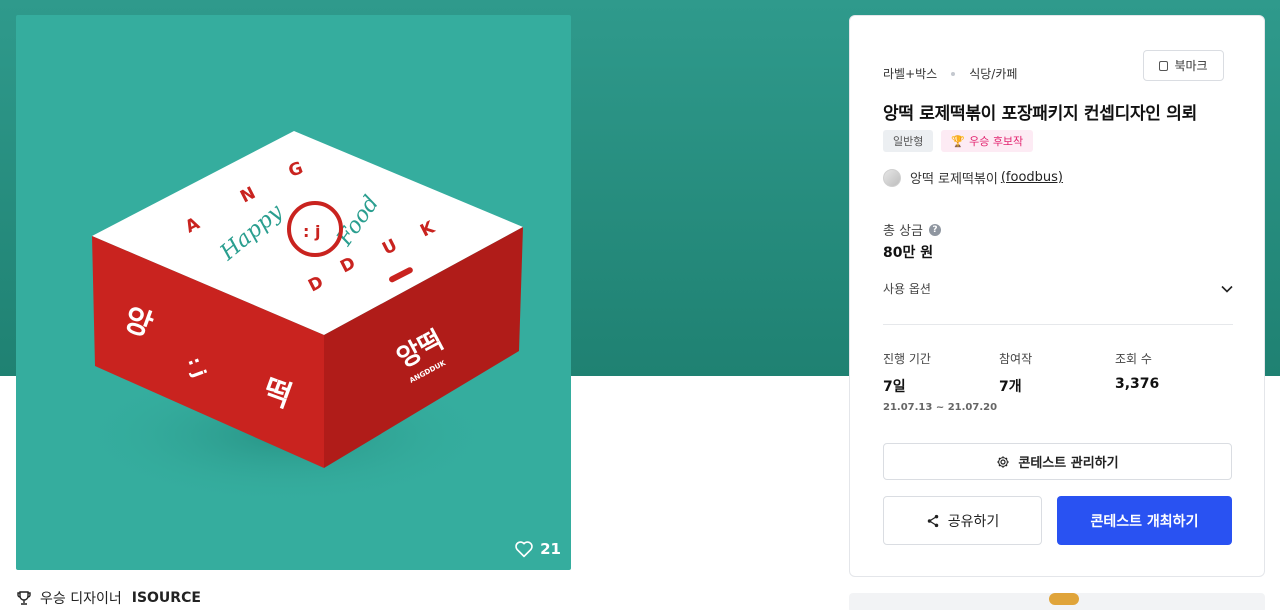 The image size is (1280, 610). What do you see at coordinates (81, 599) in the screenshot?
I see `winner-prefix: 우승 디자이너` at bounding box center [81, 599].